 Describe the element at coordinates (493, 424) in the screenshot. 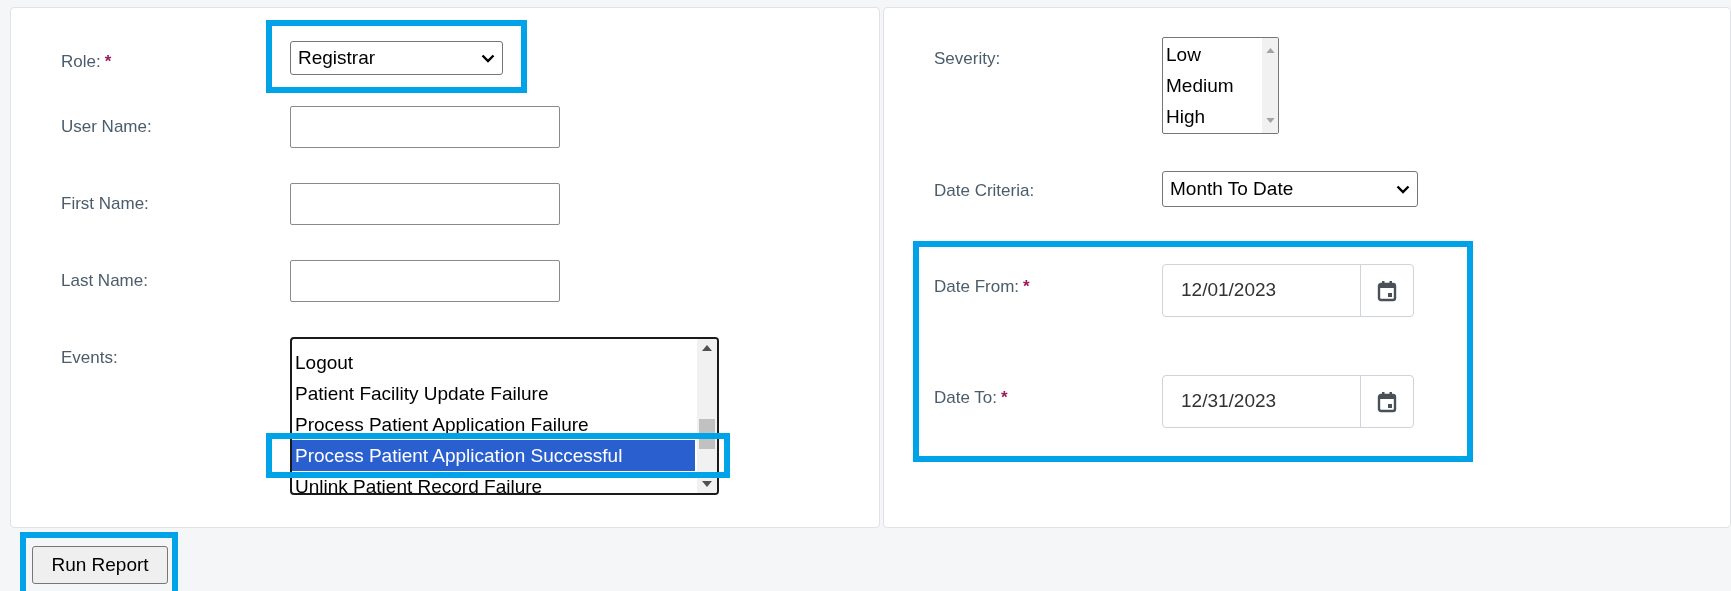

I see `list-option: Process Patient Application Failure` at that location.